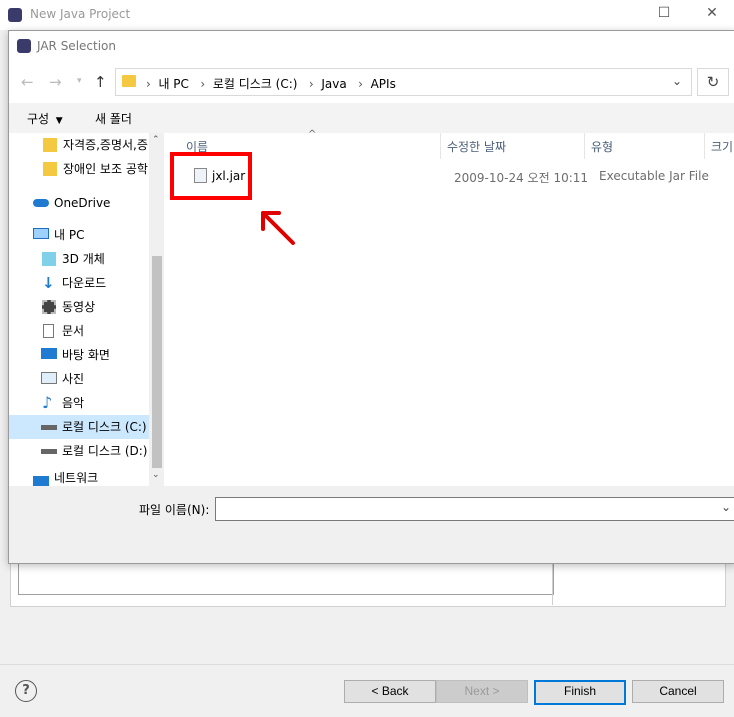  Describe the element at coordinates (73, 379) in the screenshot. I see `sidebar-item-label: 사진` at that location.